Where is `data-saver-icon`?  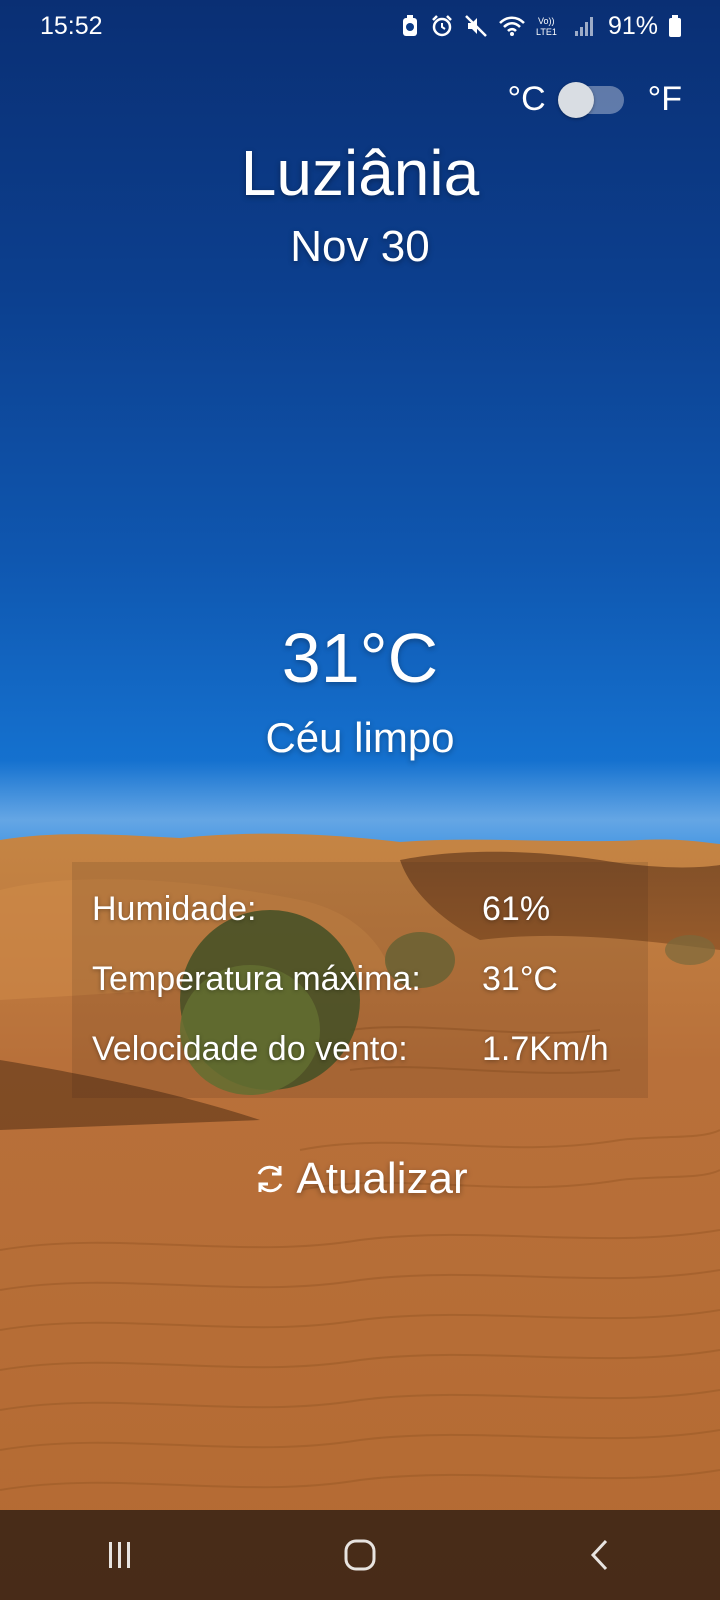
data-saver-icon is located at coordinates (409, 25).